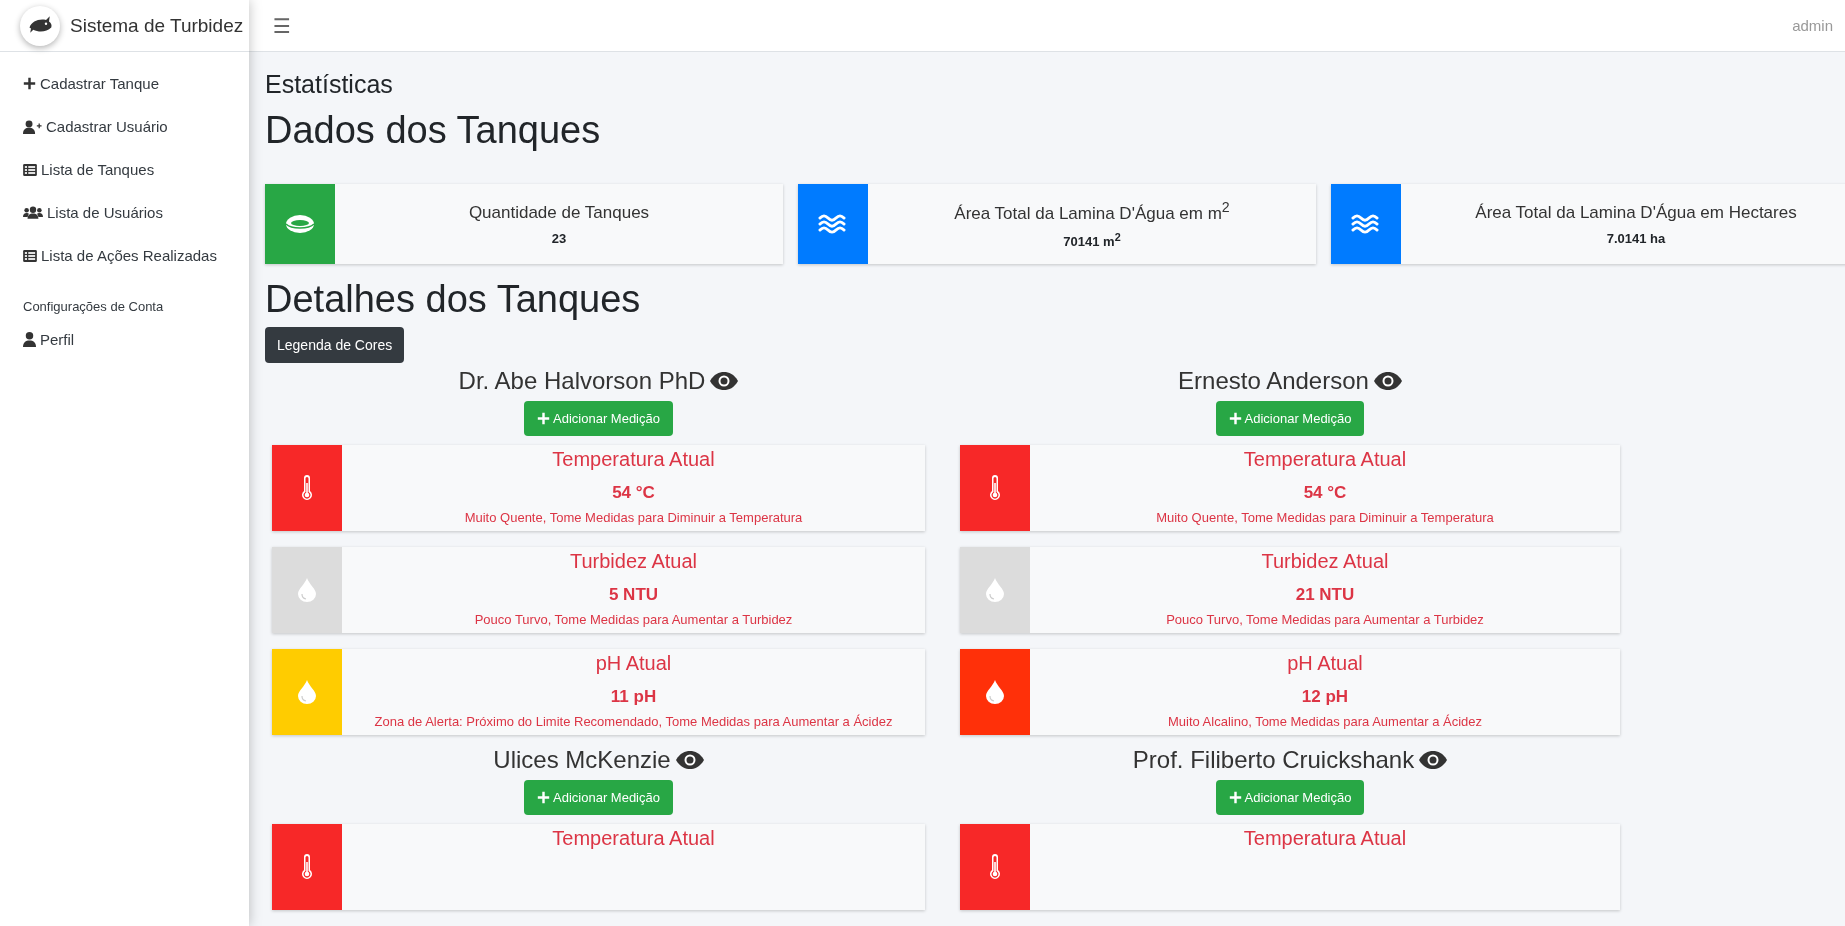  What do you see at coordinates (433, 130) in the screenshot?
I see `section-heading: Dados dos Tanques` at bounding box center [433, 130].